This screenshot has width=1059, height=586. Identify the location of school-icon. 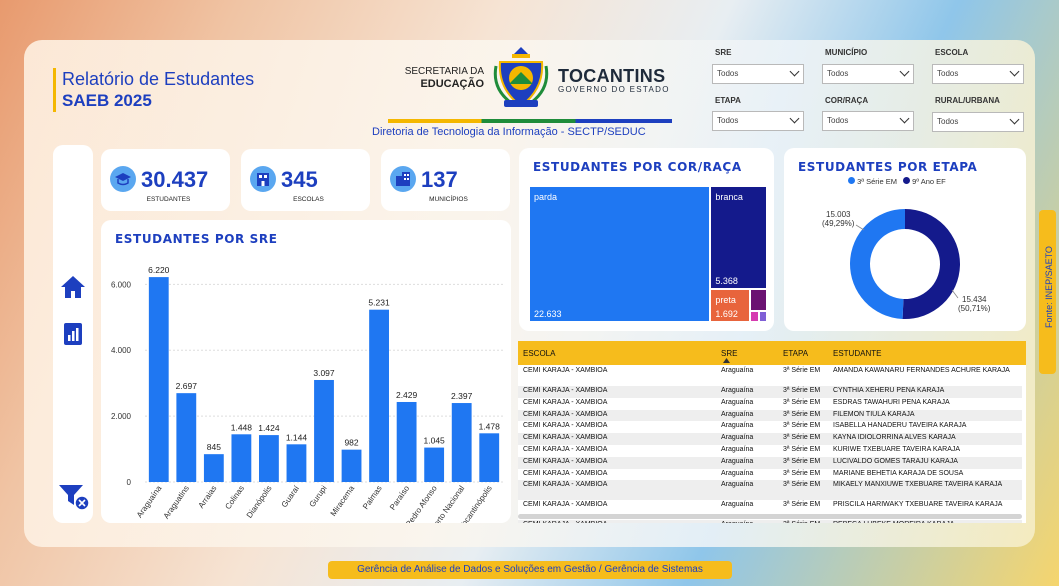
(263, 179).